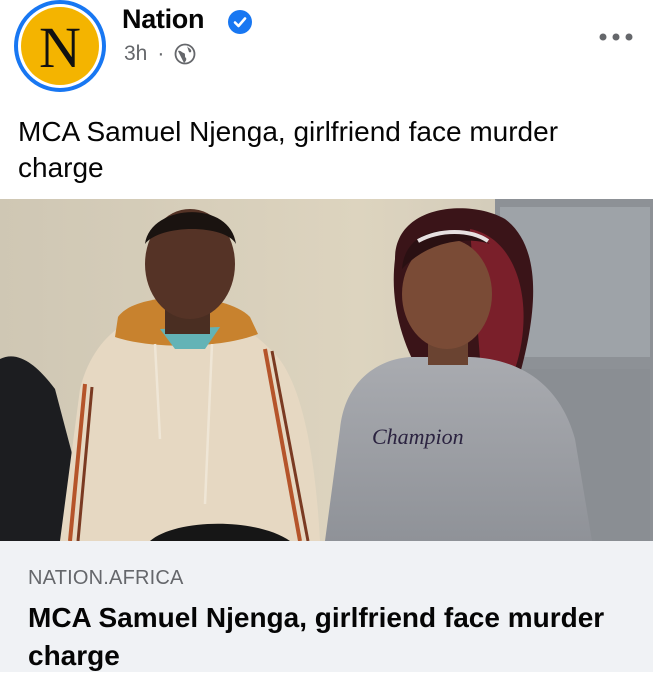 Image resolution: width=653 pixels, height=675 pixels. I want to click on post-meta: 3h ·, so click(160, 54).